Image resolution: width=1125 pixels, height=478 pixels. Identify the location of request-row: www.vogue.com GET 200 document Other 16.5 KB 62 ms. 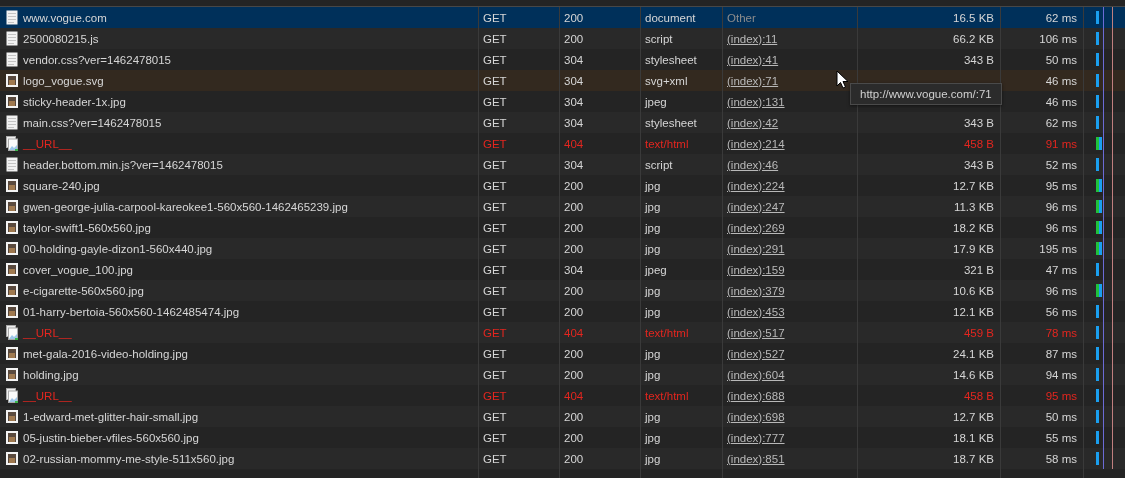
(562, 17).